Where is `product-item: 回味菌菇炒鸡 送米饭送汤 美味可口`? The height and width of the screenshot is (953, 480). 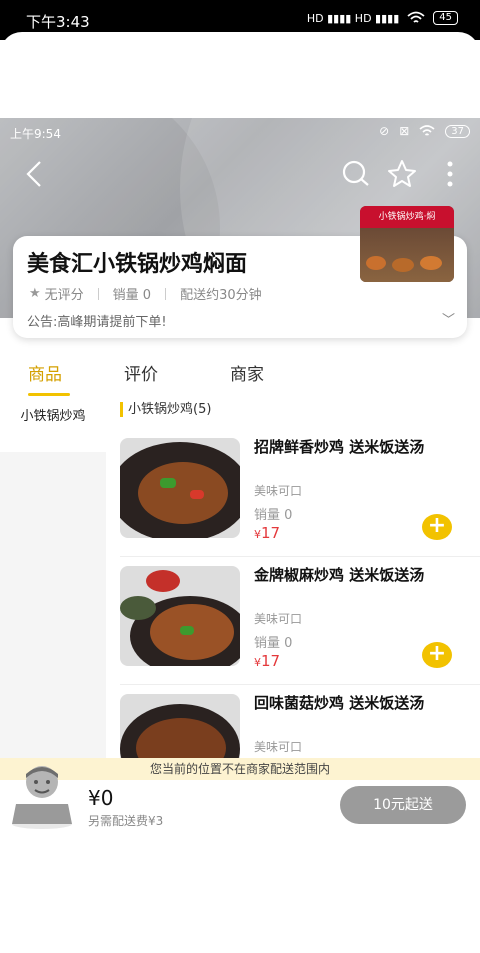
product-item: 回味菌菇炒鸡 送米饭送汤 美味可口 is located at coordinates (300, 726).